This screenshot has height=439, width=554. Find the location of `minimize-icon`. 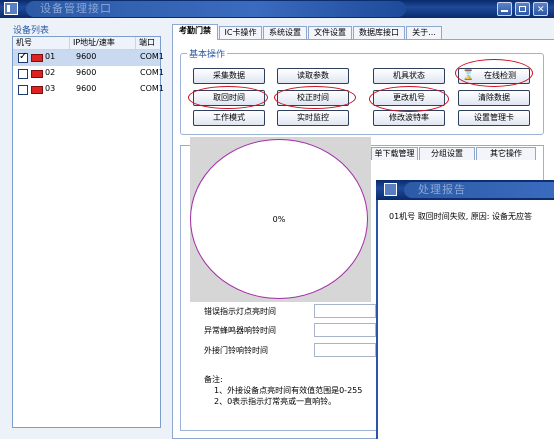

minimize-icon is located at coordinates (504, 11).